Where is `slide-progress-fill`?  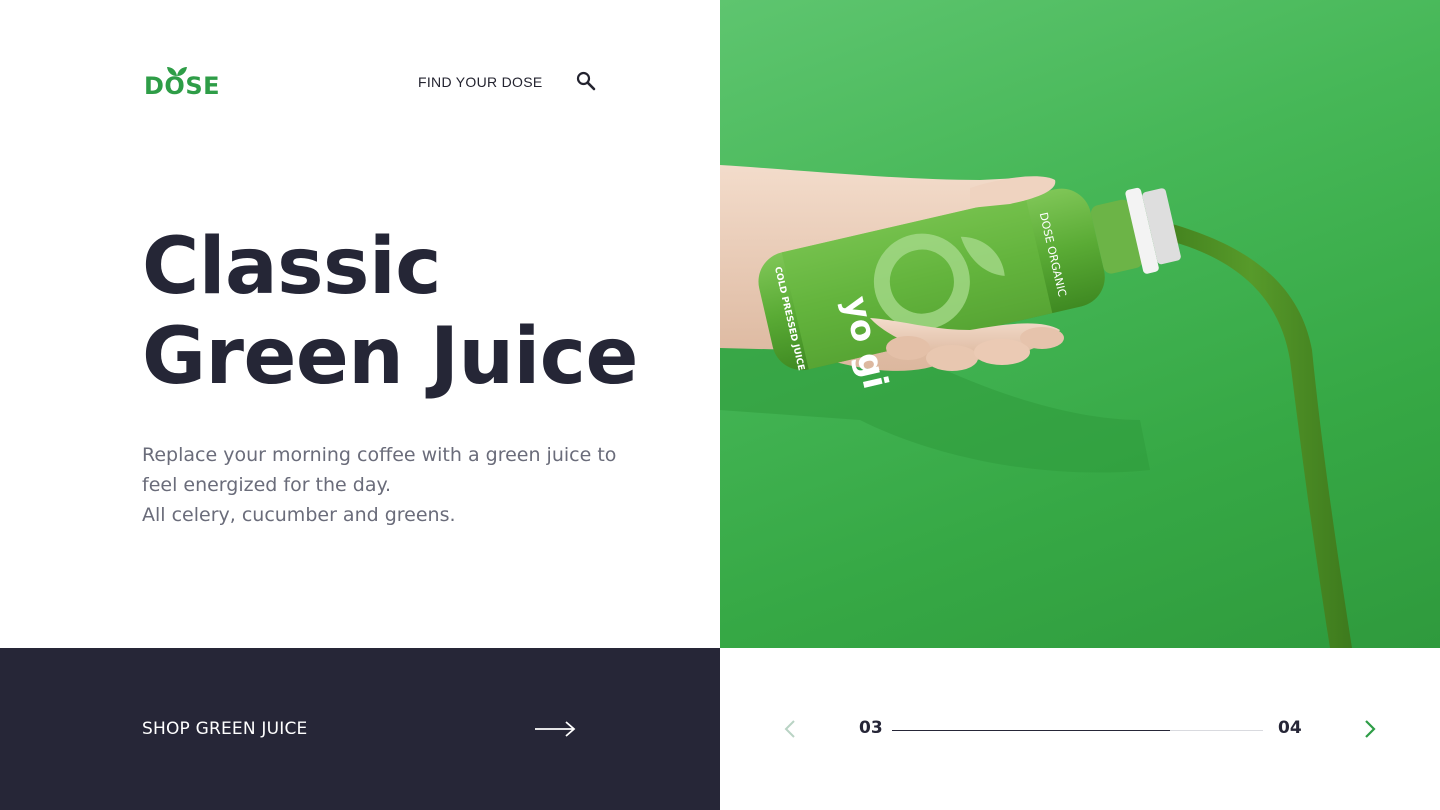
slide-progress-fill is located at coordinates (1031, 730).